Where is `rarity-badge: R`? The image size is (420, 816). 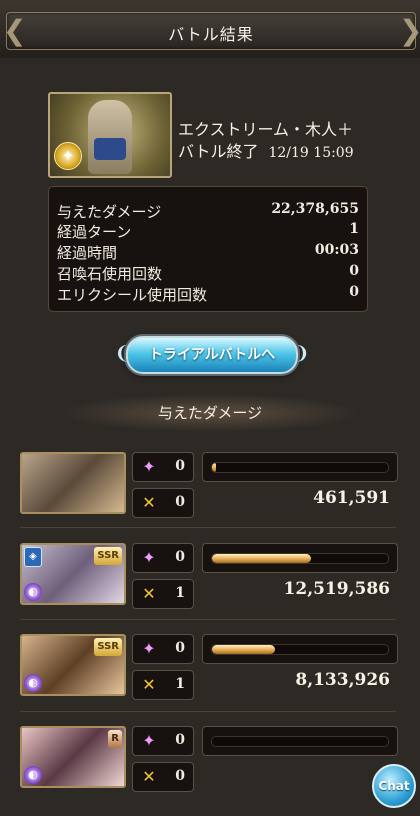
rarity-badge: R is located at coordinates (115, 739).